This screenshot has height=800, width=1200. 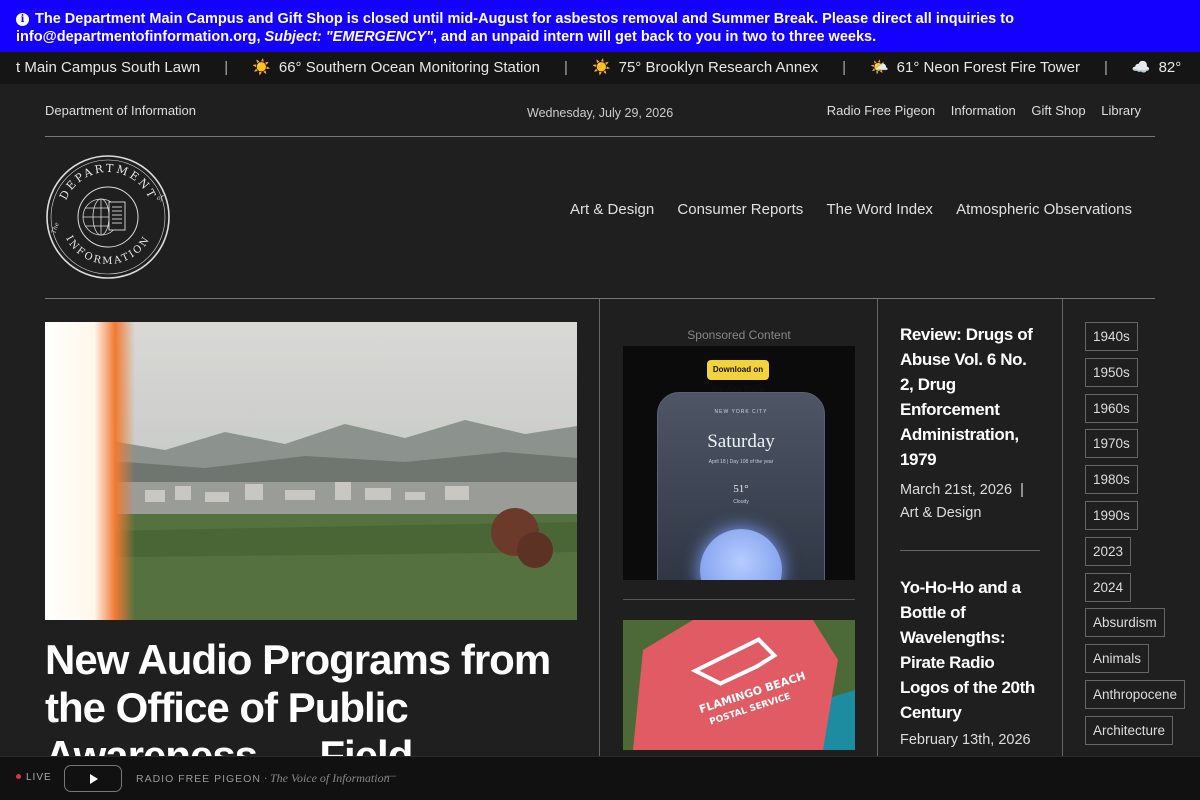 I want to click on tag-2023: 2023, so click(x=1108, y=551).